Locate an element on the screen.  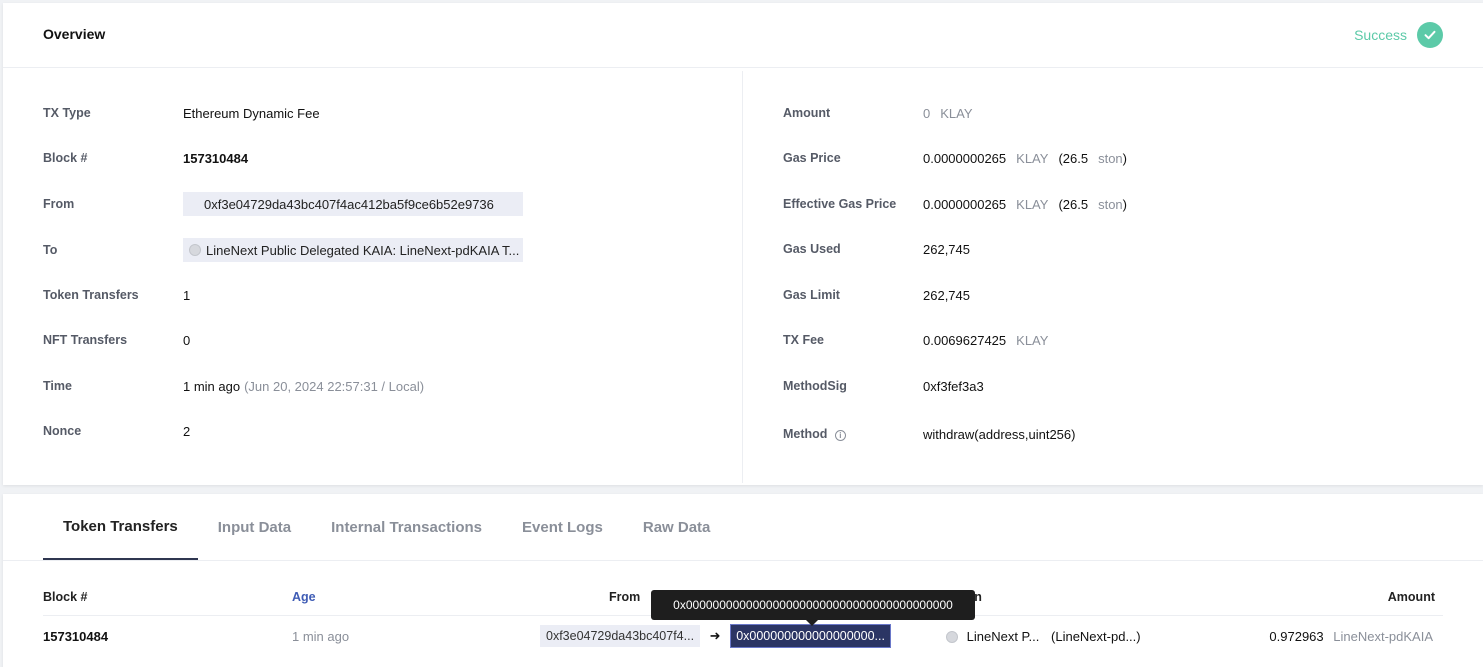
amount-row: Amount 0 KLAY is located at coordinates (878, 113).